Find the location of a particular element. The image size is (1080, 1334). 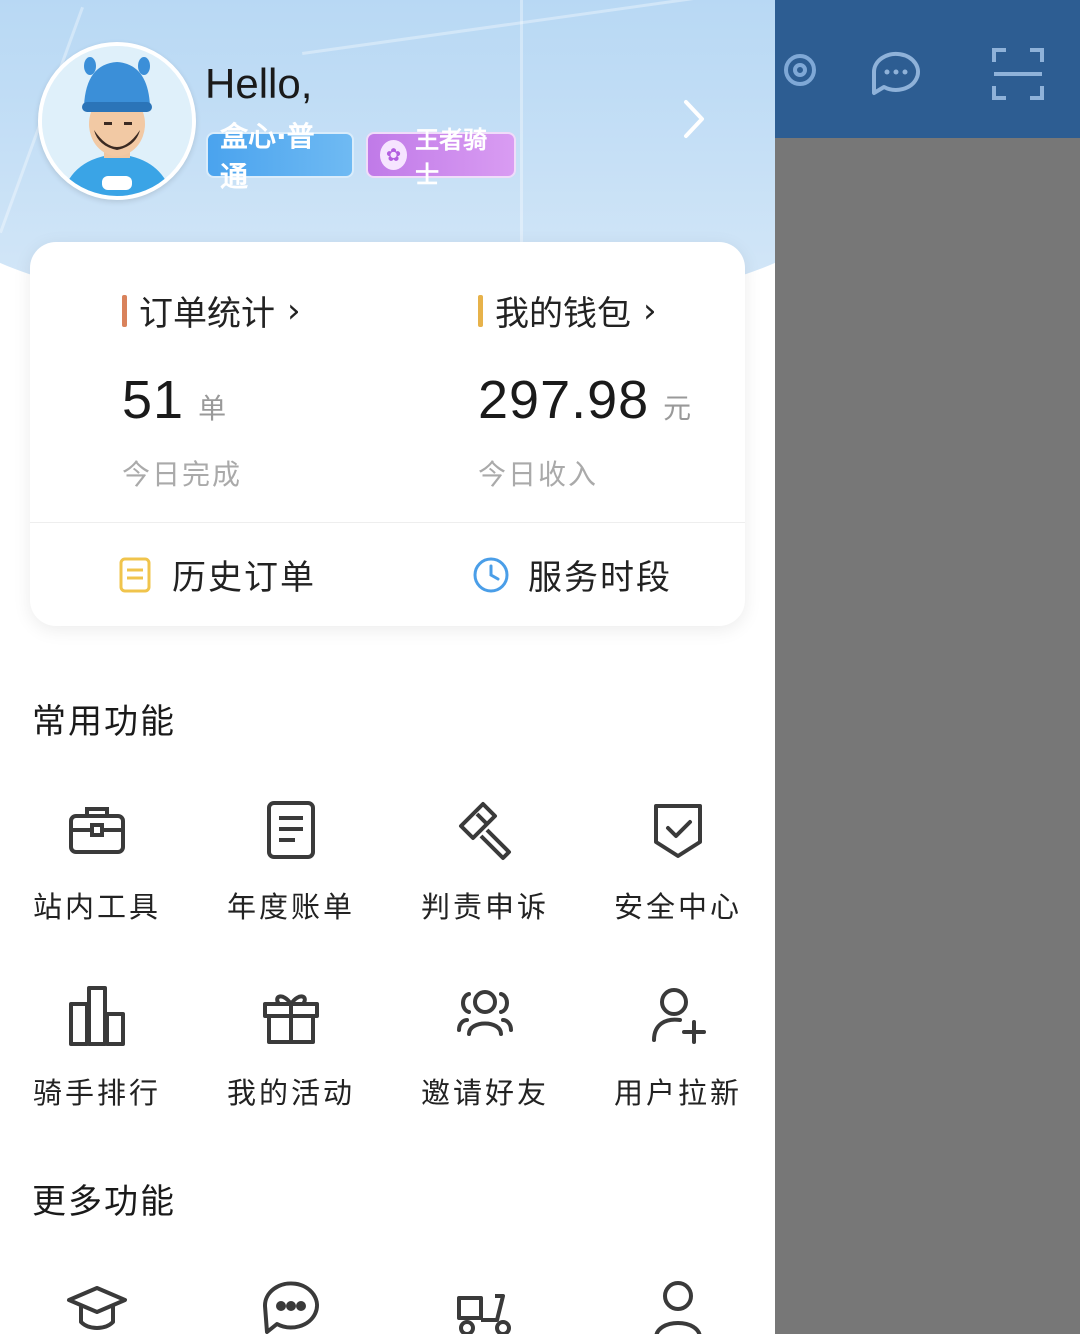

messages-item is located at coordinates (291, 1305).